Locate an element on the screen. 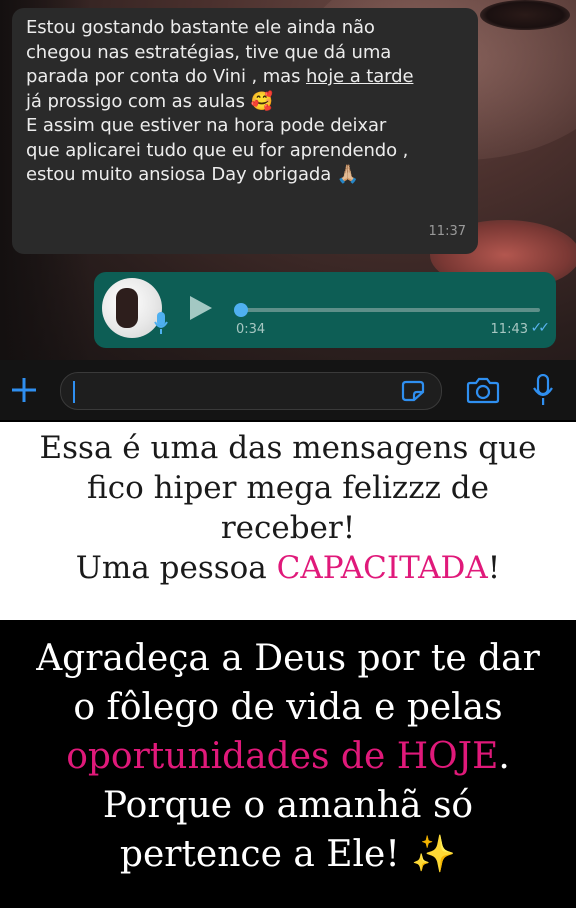 The width and height of the screenshot is (576, 908). caption-line: o fôlego de vida e pelas is located at coordinates (288, 707).